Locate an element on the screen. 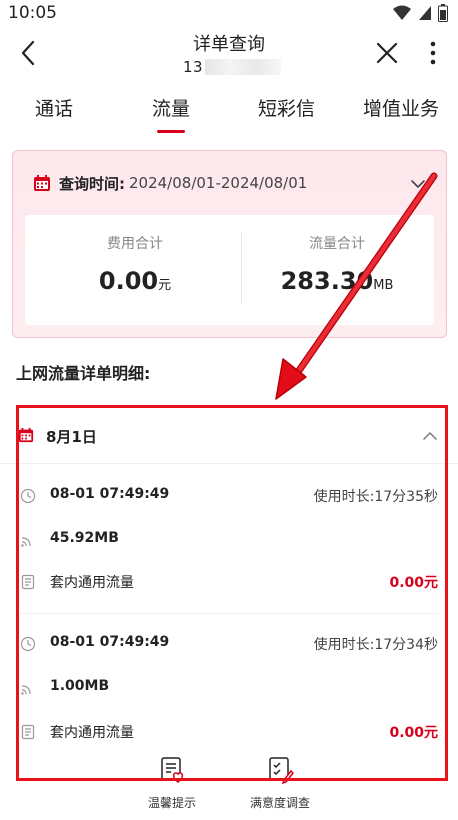  traffic-value: 283.30 is located at coordinates (327, 281).